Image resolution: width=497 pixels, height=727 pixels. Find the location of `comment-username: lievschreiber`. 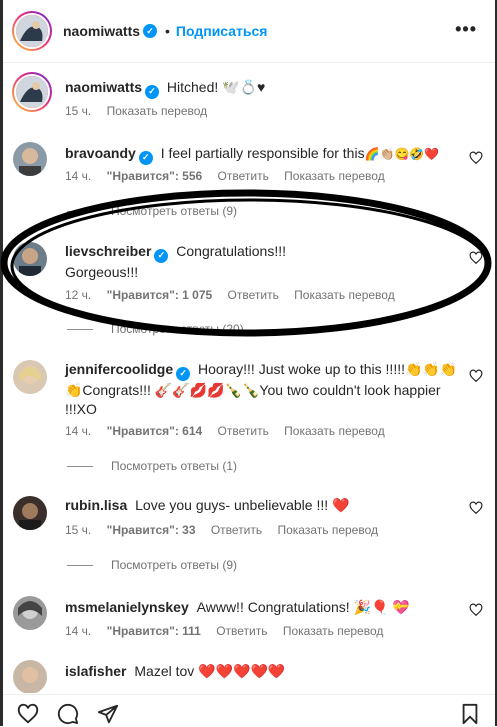

comment-username: lievschreiber is located at coordinates (108, 251).